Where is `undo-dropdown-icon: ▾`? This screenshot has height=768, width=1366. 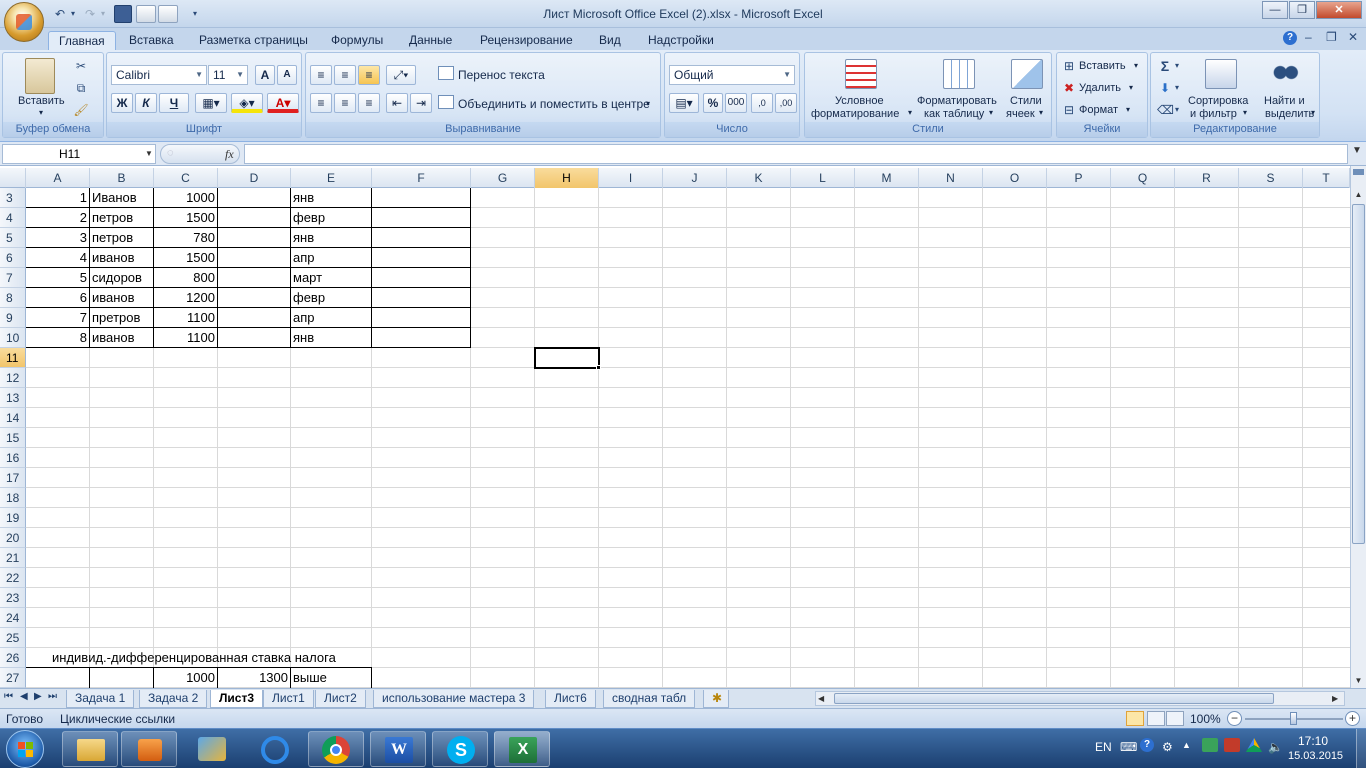
undo-dropdown-icon: ▾ is located at coordinates (73, 14).